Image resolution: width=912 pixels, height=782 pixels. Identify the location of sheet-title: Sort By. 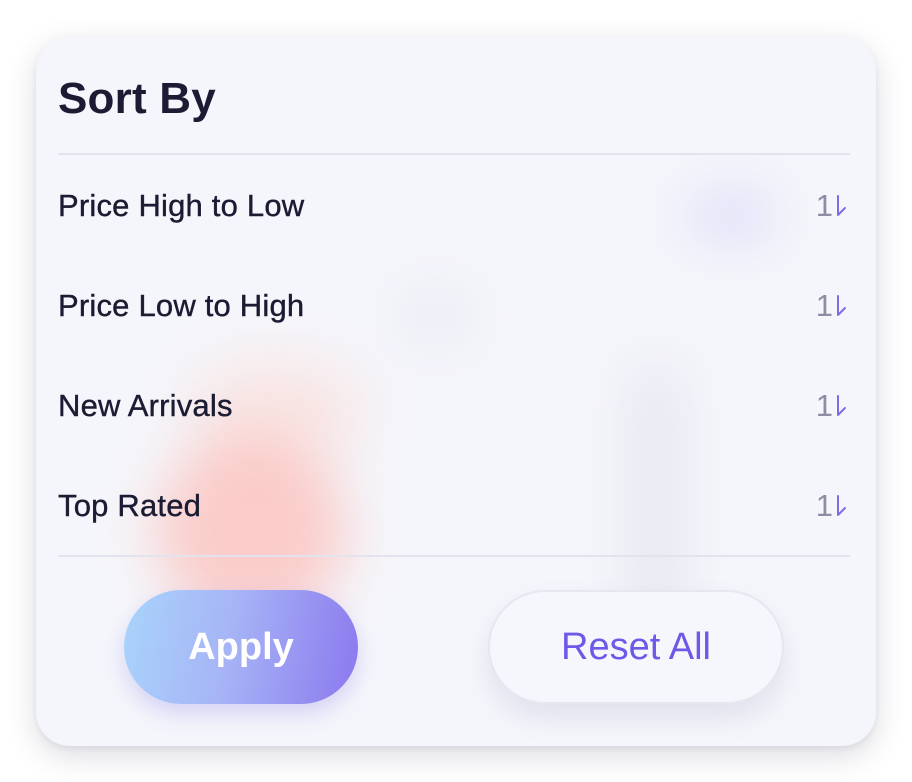
(137, 98).